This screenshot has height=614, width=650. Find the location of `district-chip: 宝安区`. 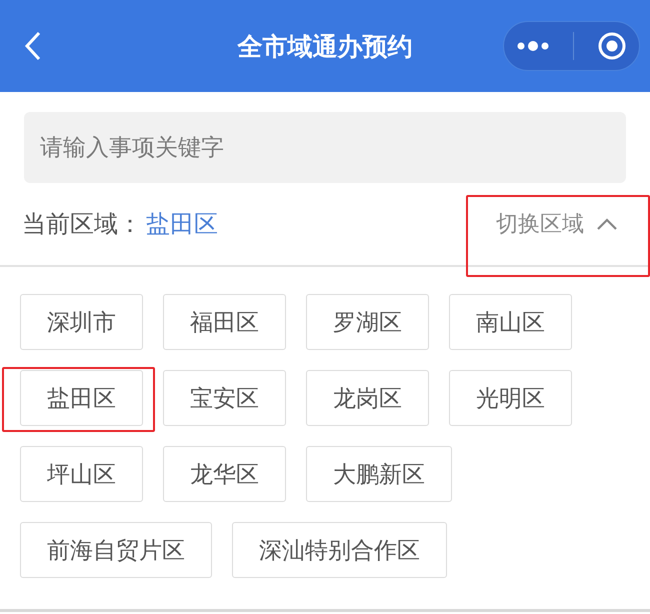

district-chip: 宝安区 is located at coordinates (224, 398).